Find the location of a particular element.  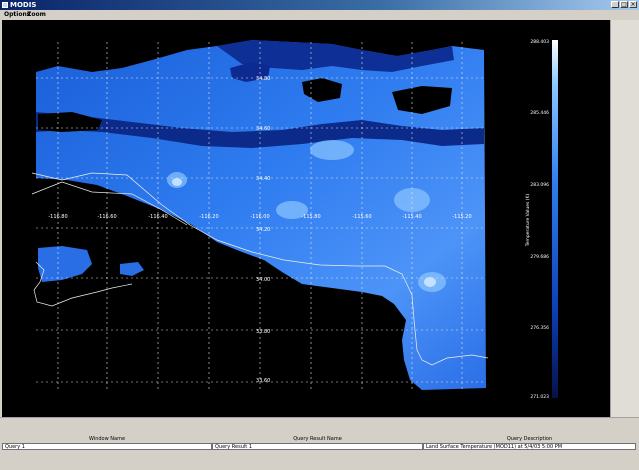

lon-label: -115.20 is located at coordinates (461, 217).